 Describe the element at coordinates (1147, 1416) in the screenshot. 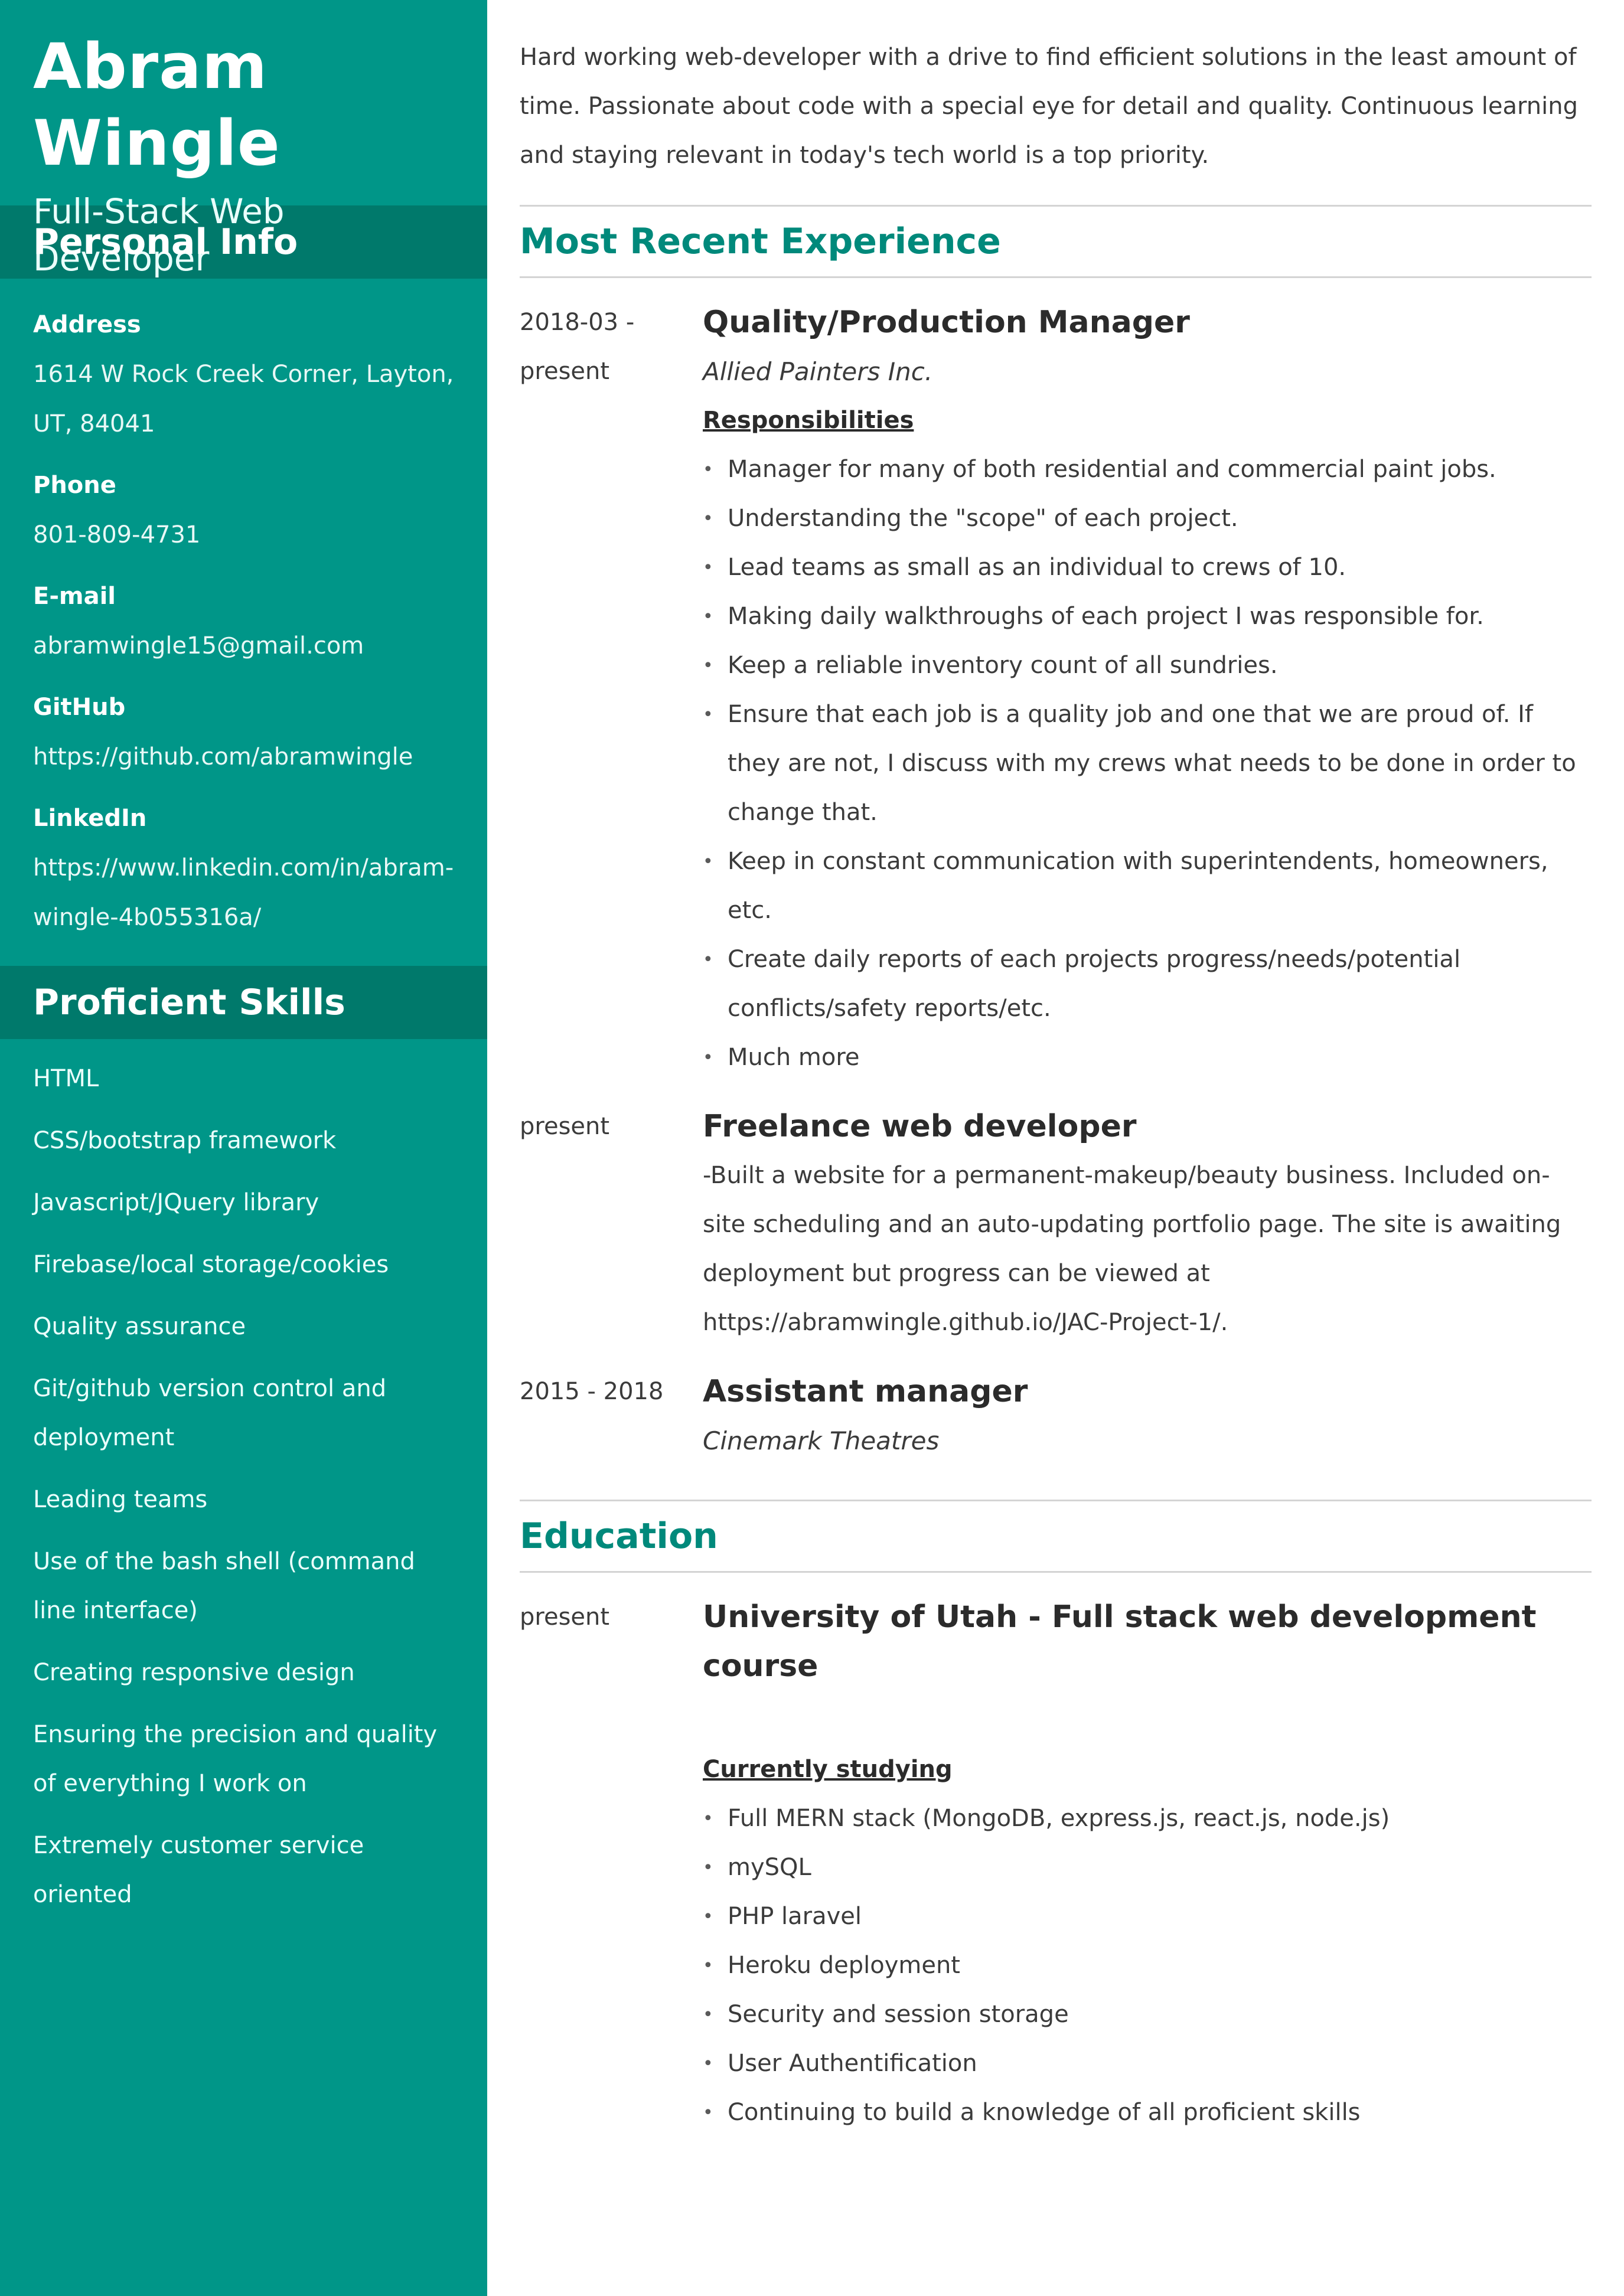

I see `entry-body: Assistant manager Cinemark Theatres` at that location.